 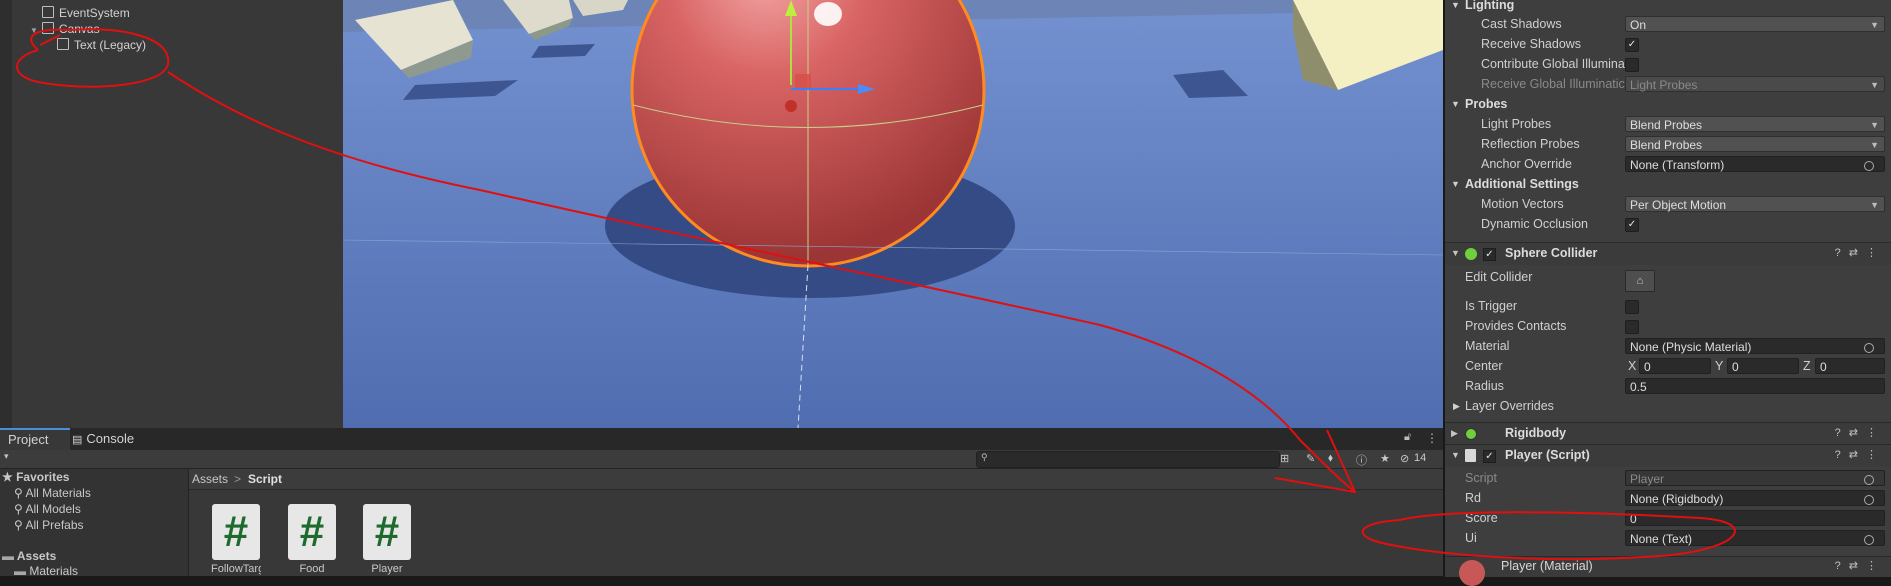 I want to click on is-trigger-checkbox, so click(x=1632, y=307).